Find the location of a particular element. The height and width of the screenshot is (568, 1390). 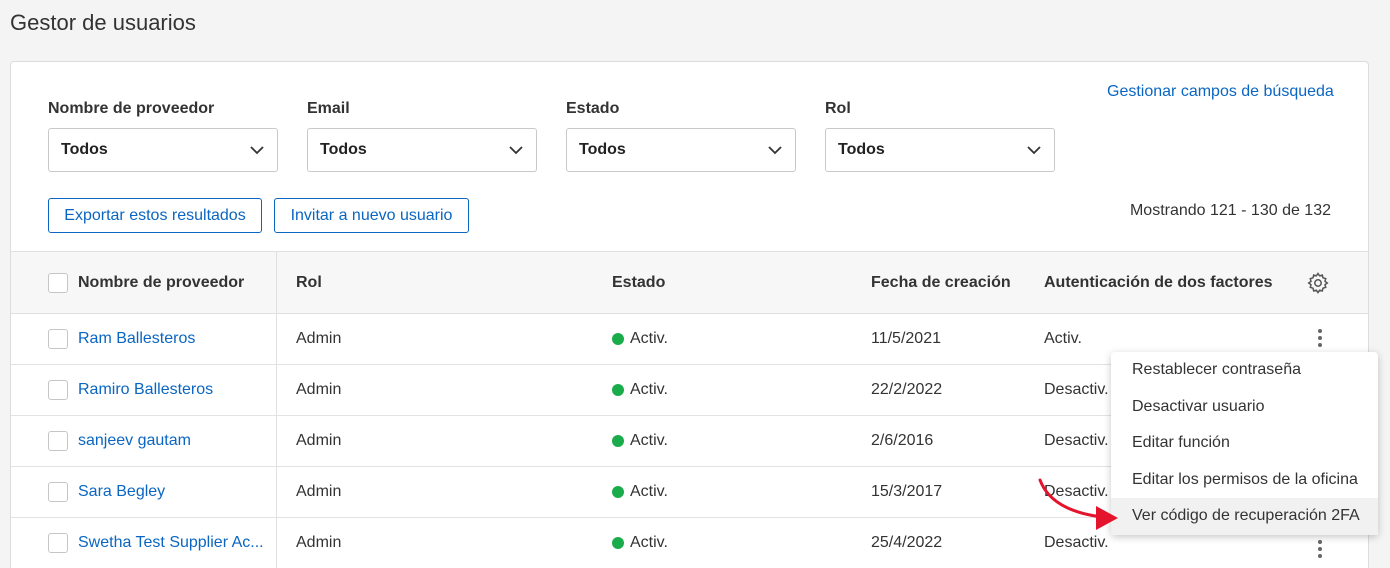

header-supplier-name: Nombre de proveedor is located at coordinates (146, 283).